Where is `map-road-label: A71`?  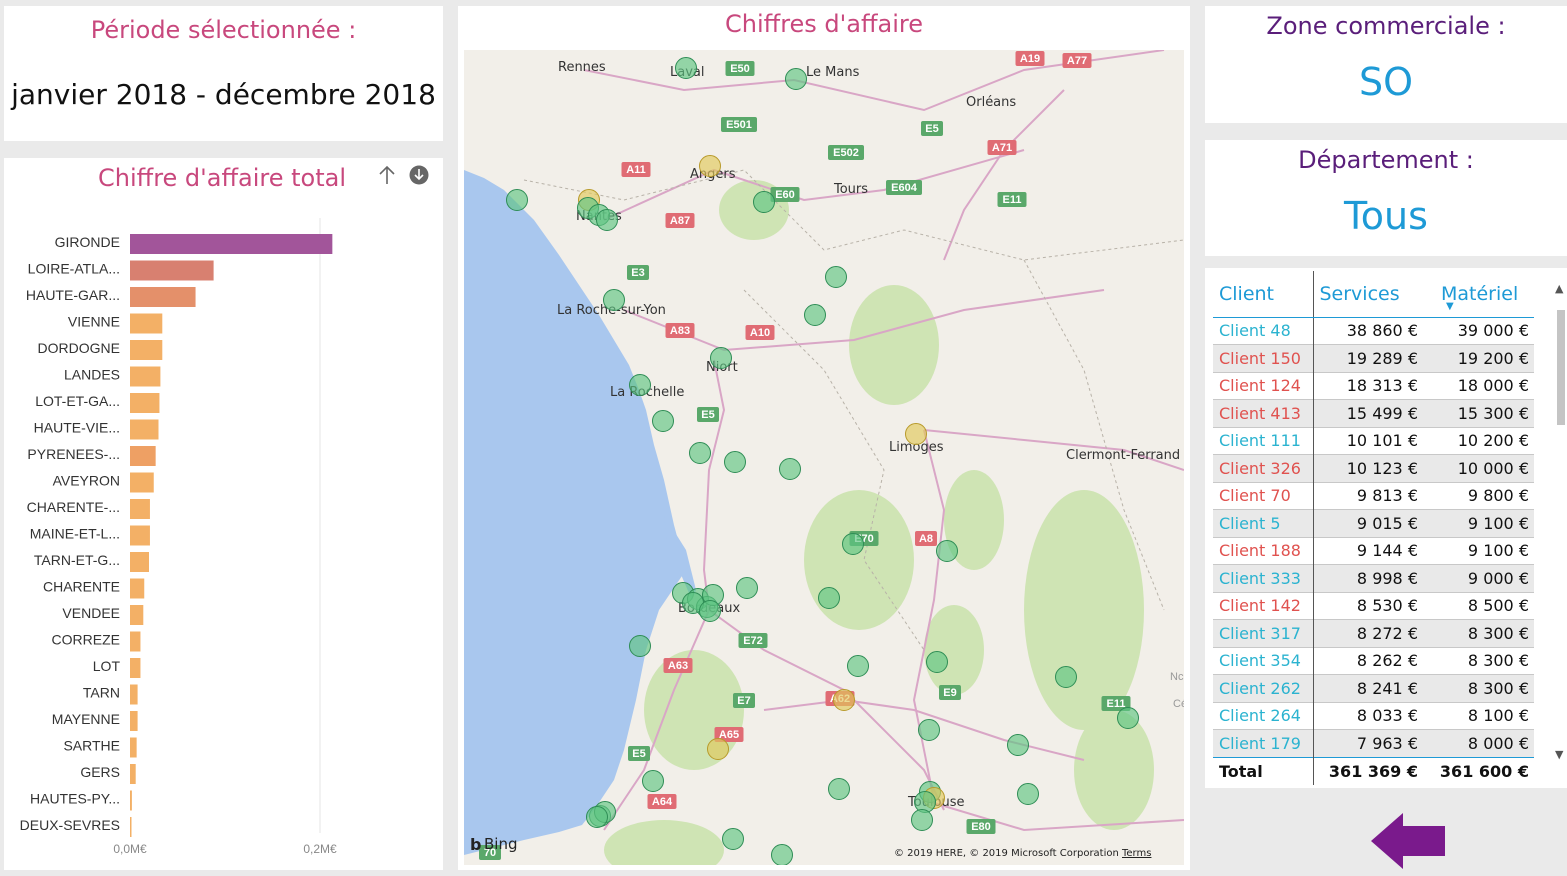 map-road-label: A71 is located at coordinates (1002, 148).